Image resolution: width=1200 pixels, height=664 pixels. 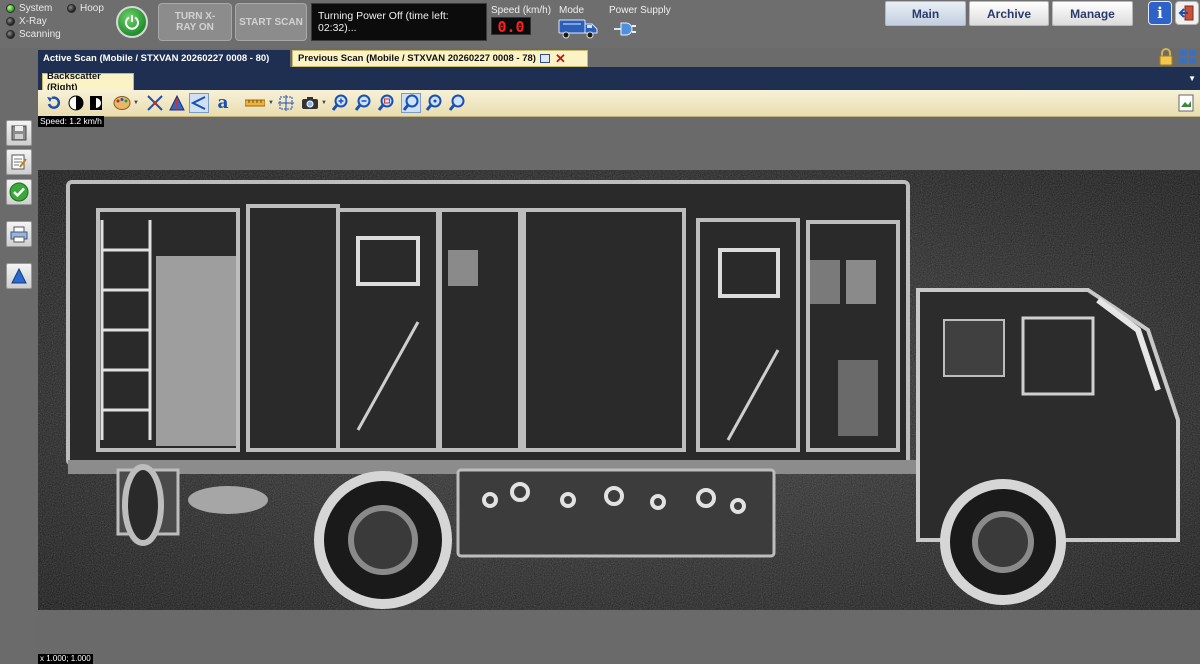 I want to click on nav-archive-label: Archive, so click(x=1009, y=13).